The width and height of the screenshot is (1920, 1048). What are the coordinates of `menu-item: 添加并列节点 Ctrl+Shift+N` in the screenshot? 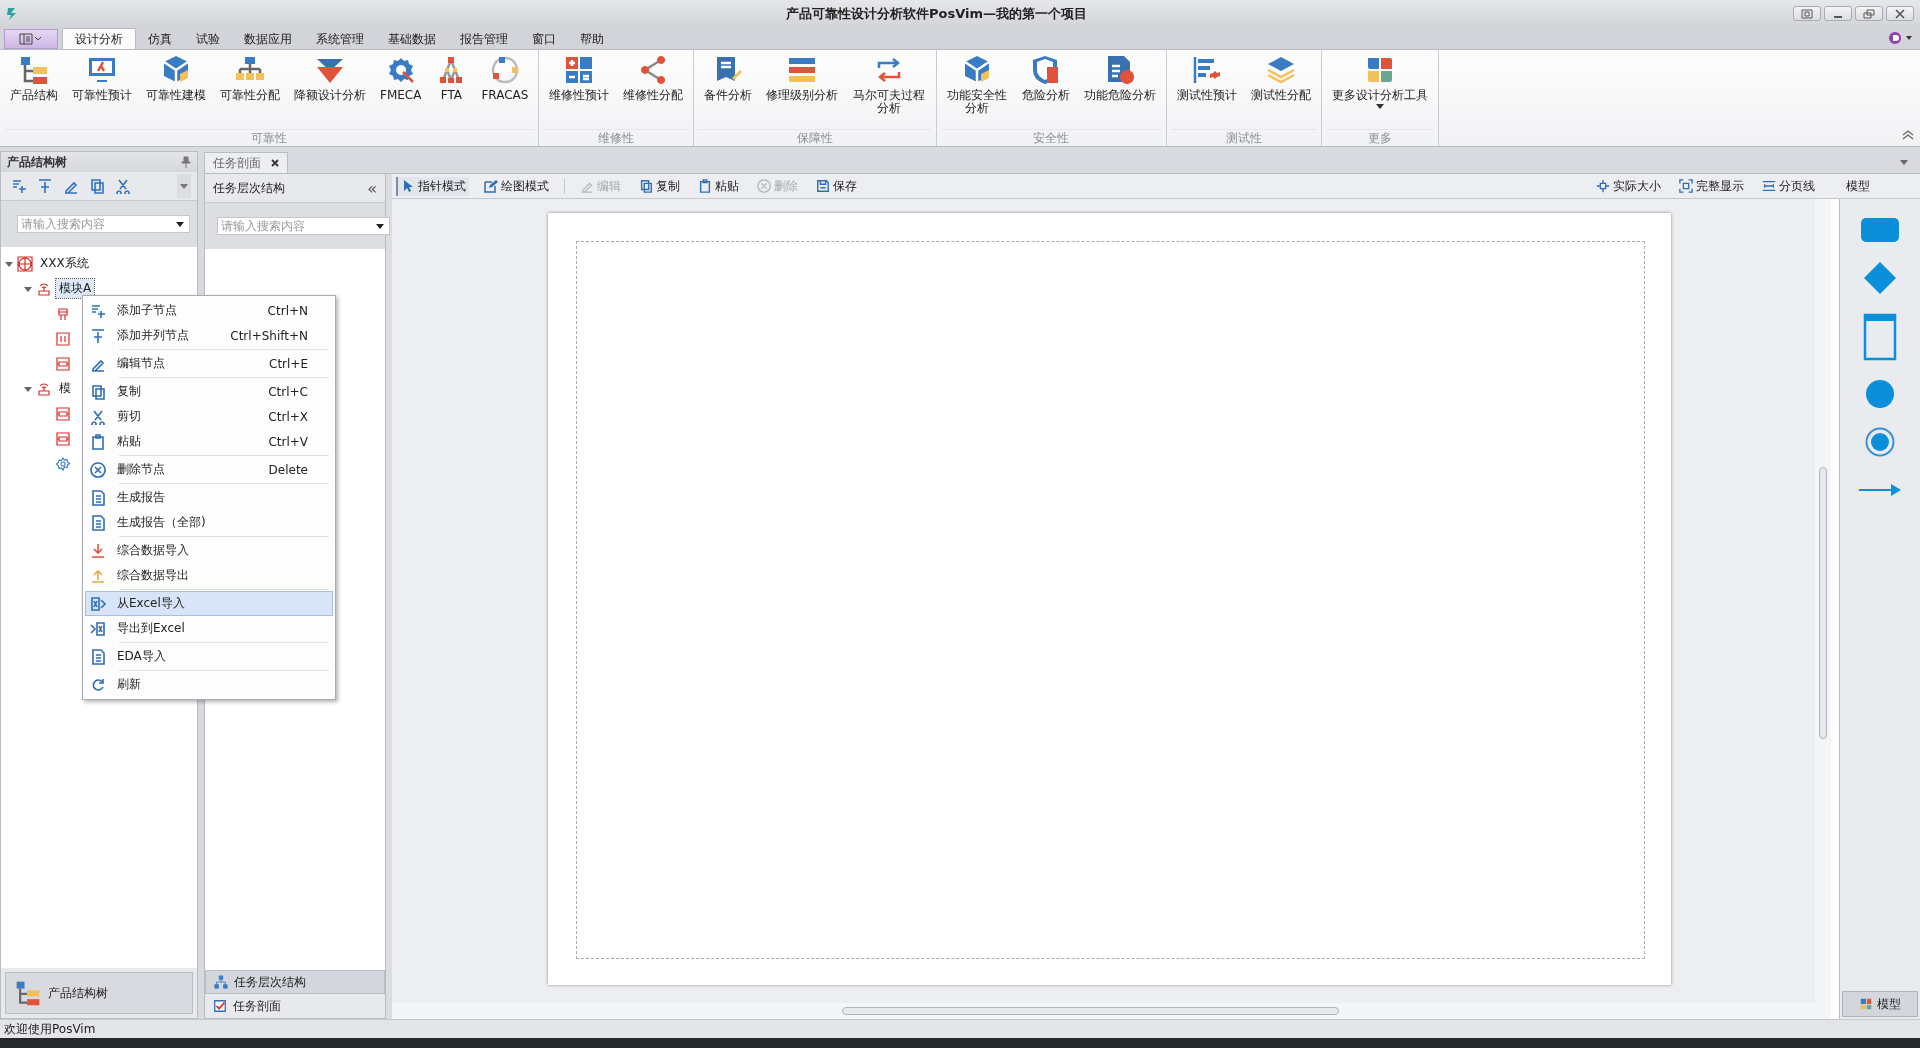 It's located at (209, 335).